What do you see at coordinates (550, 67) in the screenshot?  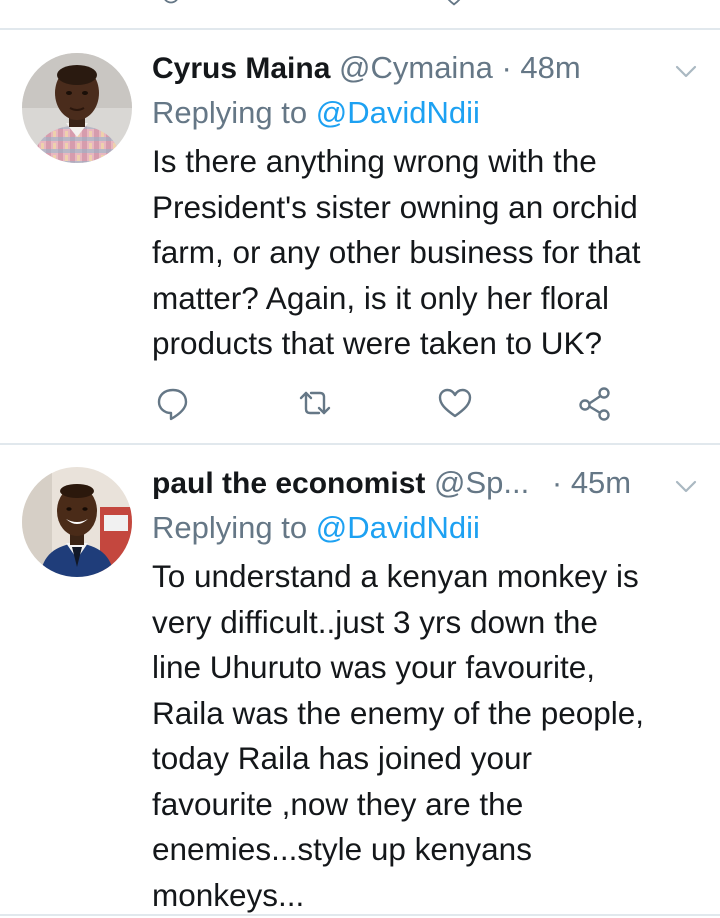 I see `timestamp: 48m` at bounding box center [550, 67].